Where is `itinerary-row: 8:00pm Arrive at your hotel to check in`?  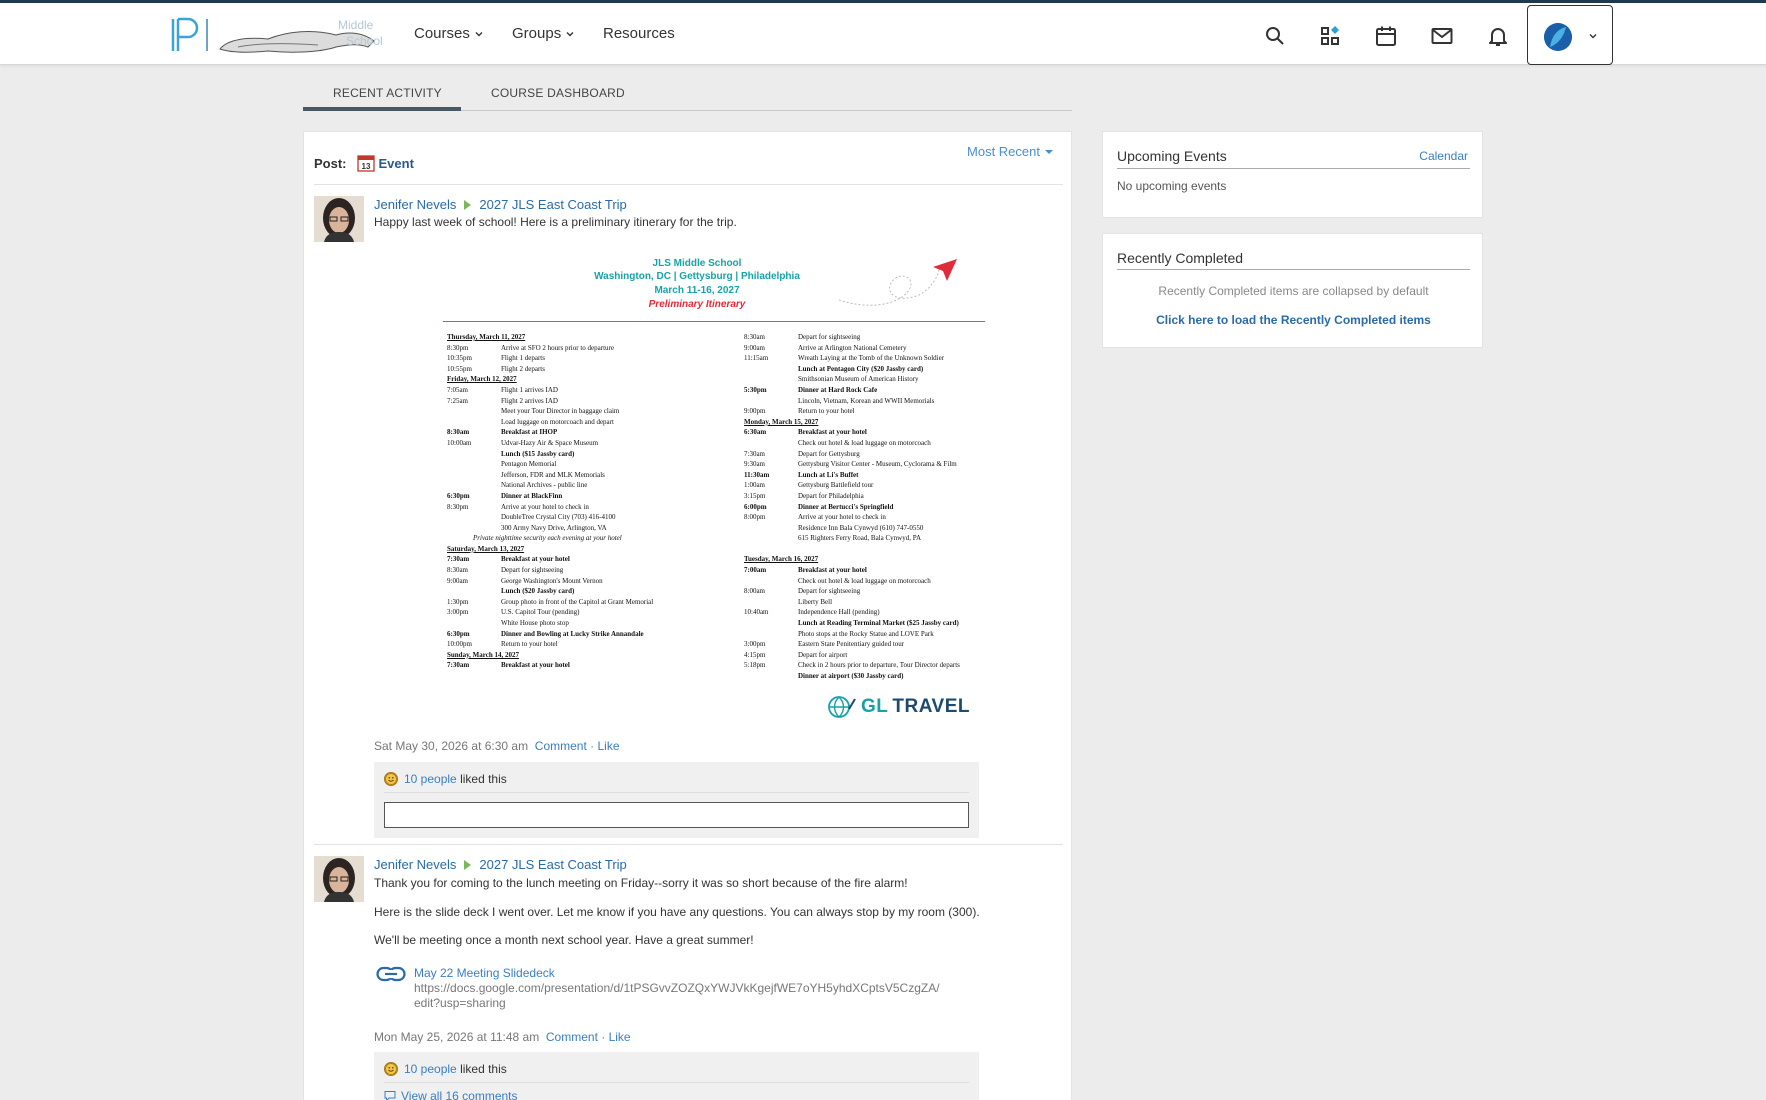 itinerary-row: 8:00pm Arrive at your hotel to check in is located at coordinates (852, 517).